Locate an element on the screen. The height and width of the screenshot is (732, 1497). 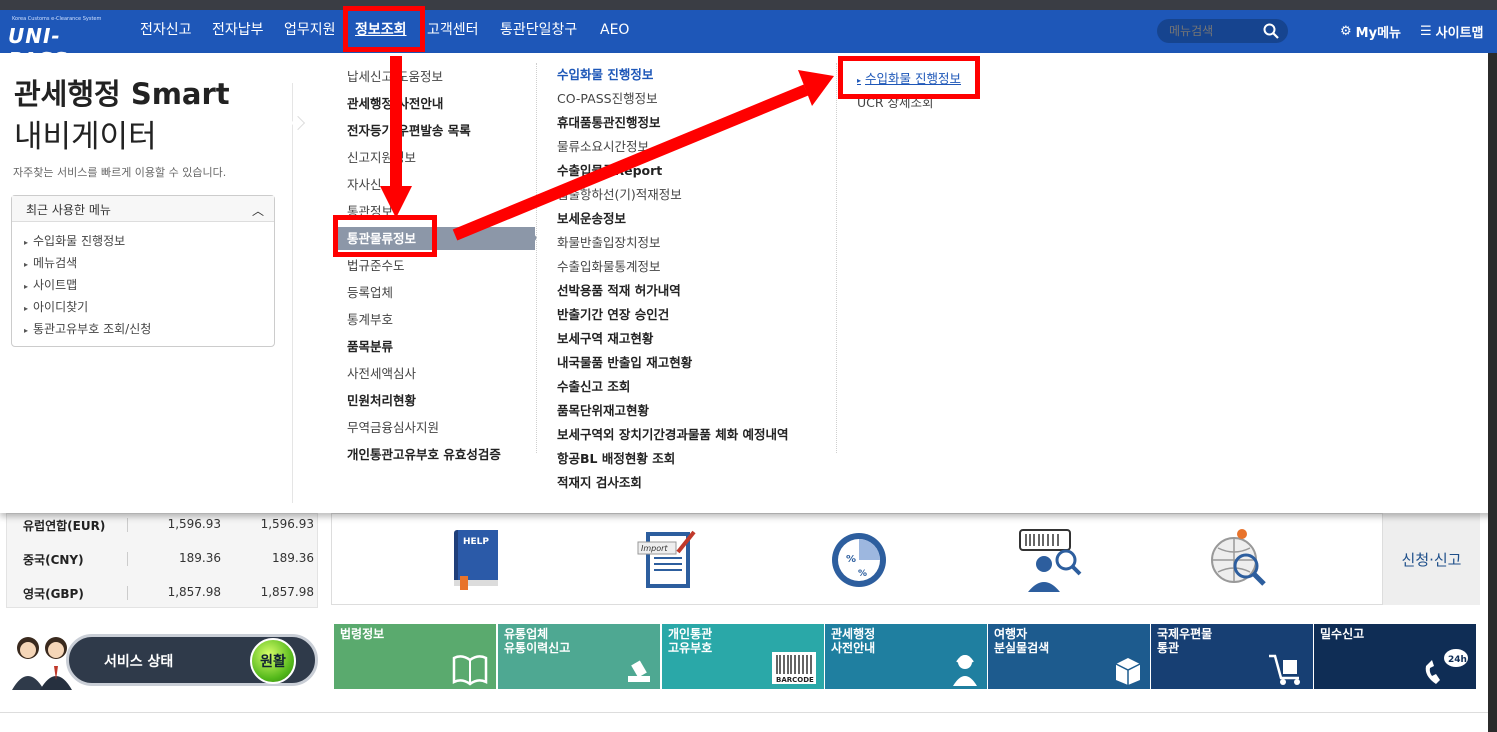
submenu-item: 품목단위재고현황 is located at coordinates (673, 411).